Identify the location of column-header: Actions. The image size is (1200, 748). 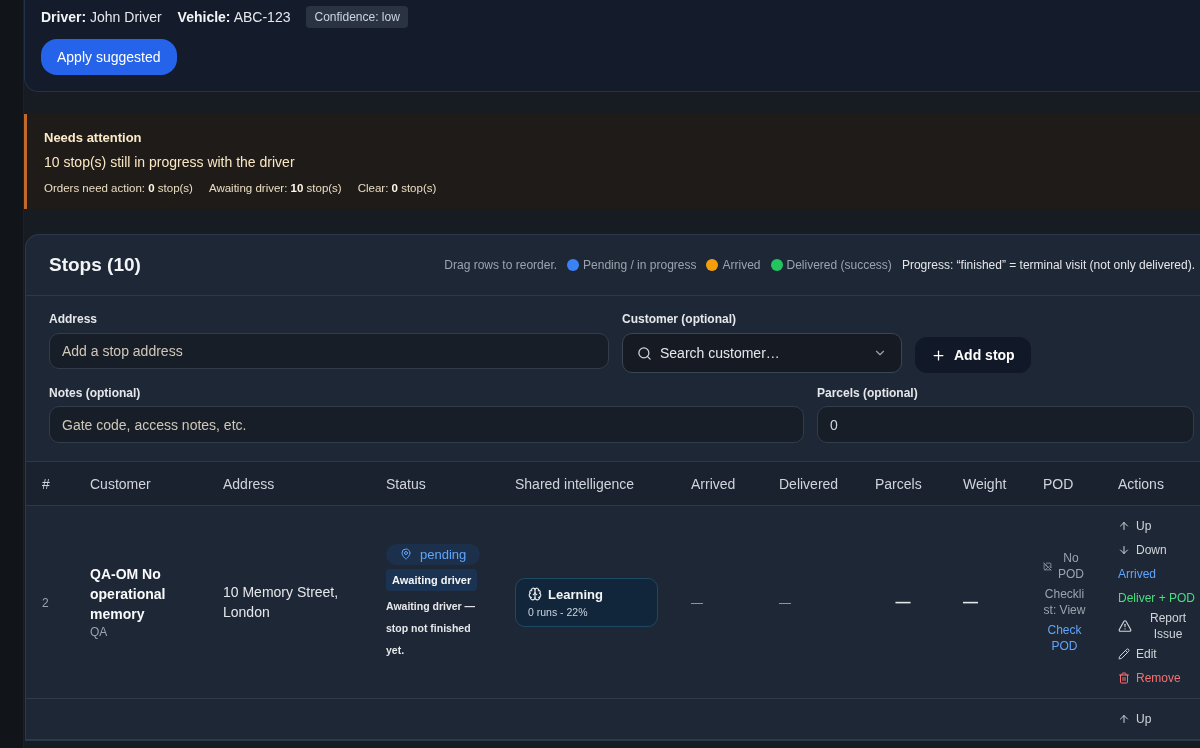
(1151, 483).